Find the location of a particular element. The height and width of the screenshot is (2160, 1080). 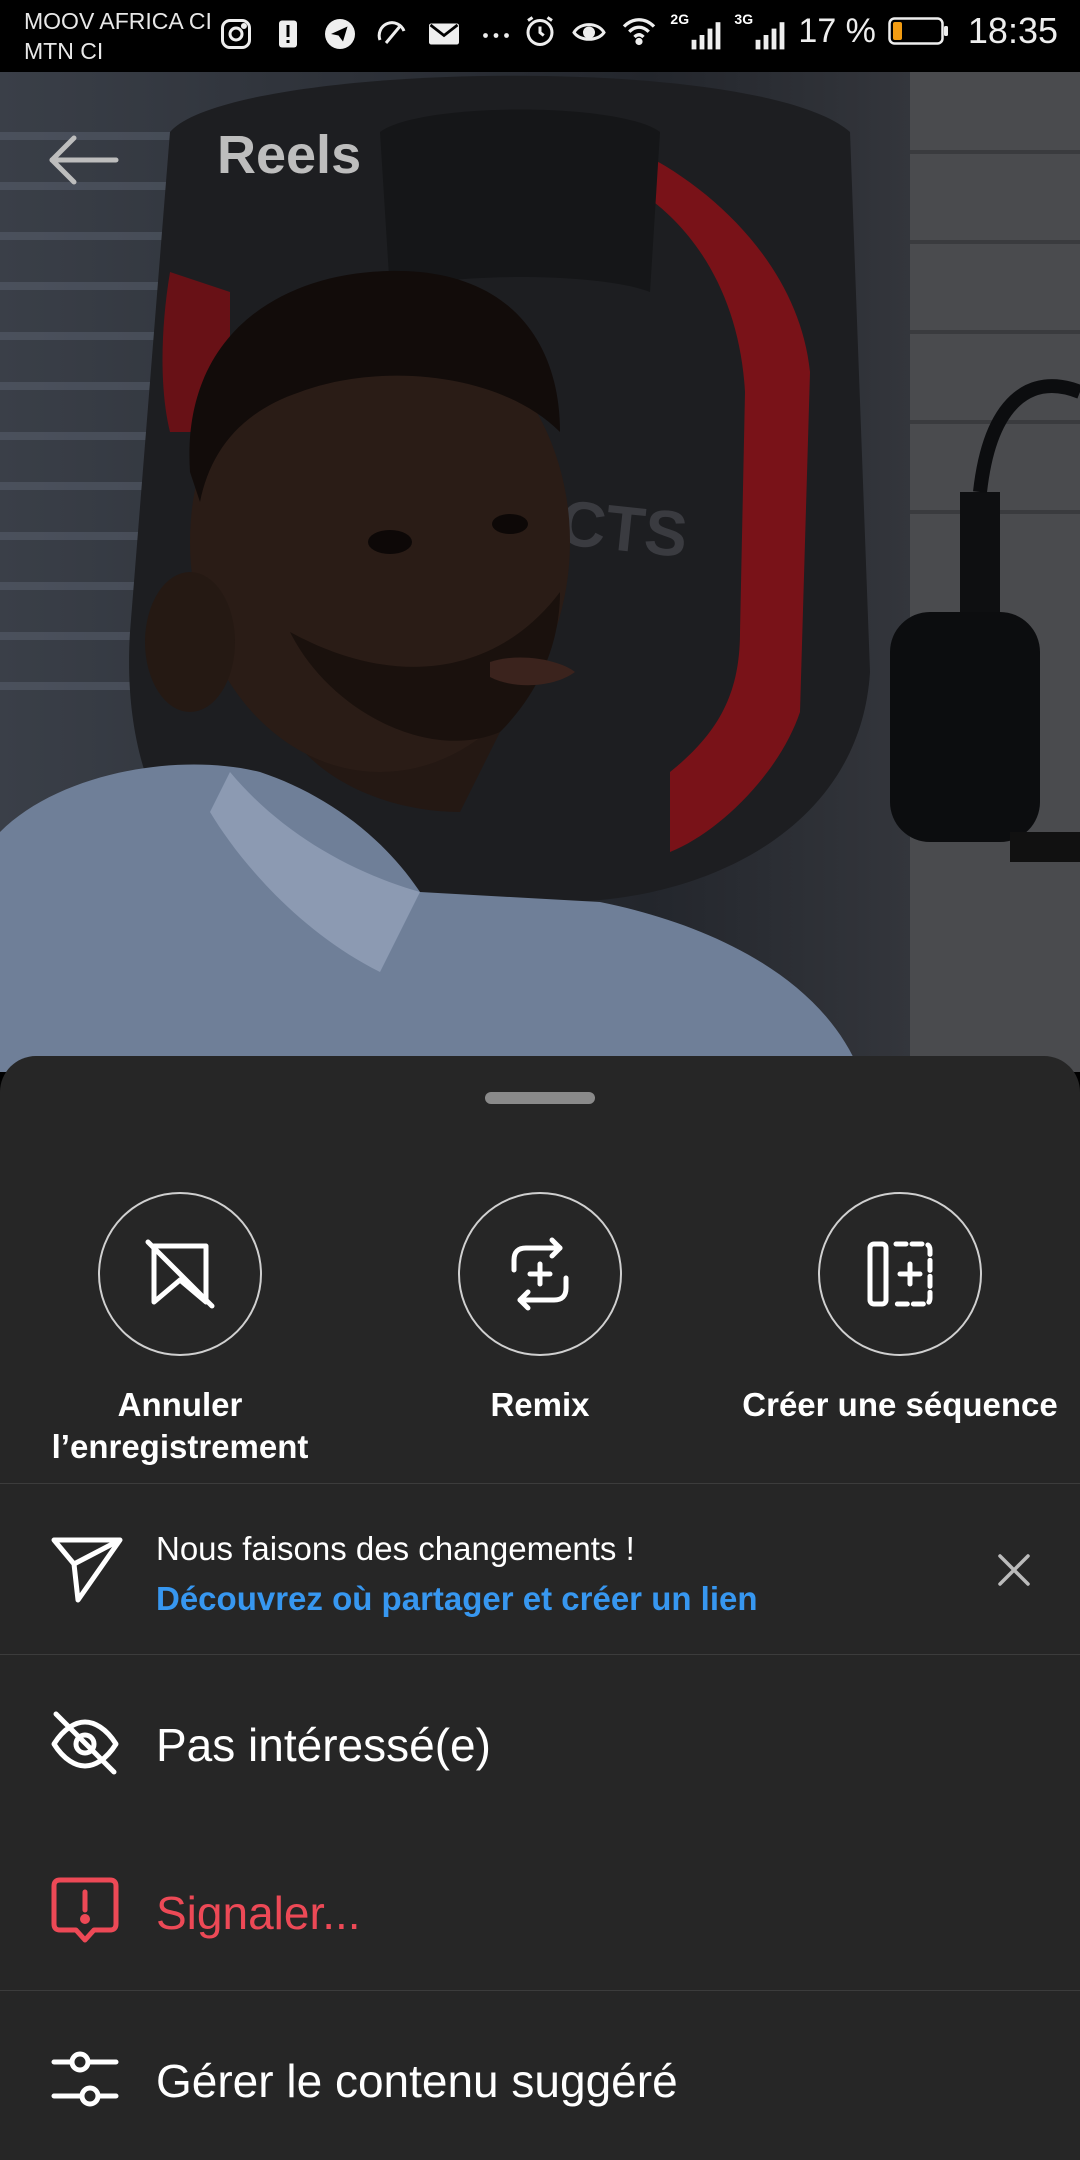

notice-link: Découvrez où partager et créer un lien is located at coordinates (457, 1599).